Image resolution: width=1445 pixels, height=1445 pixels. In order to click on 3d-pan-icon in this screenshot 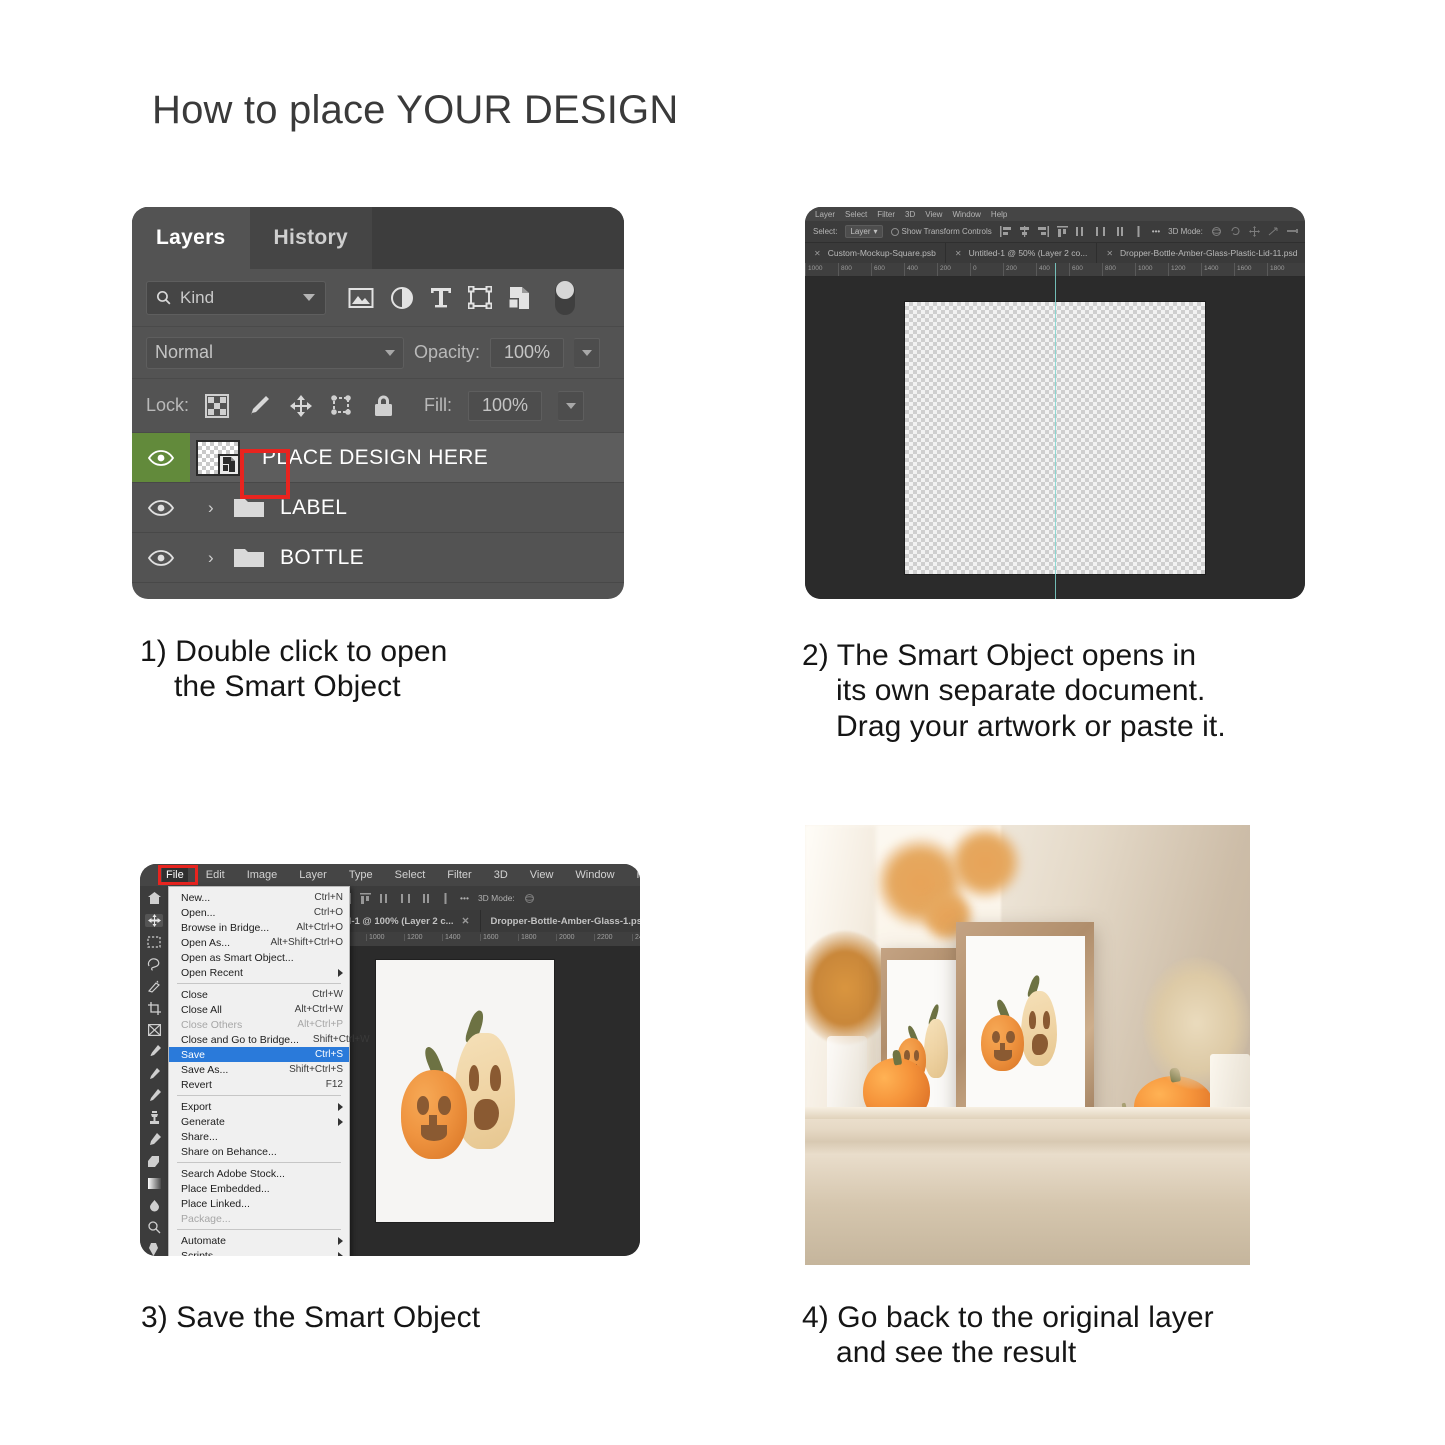, I will do `click(1254, 231)`.